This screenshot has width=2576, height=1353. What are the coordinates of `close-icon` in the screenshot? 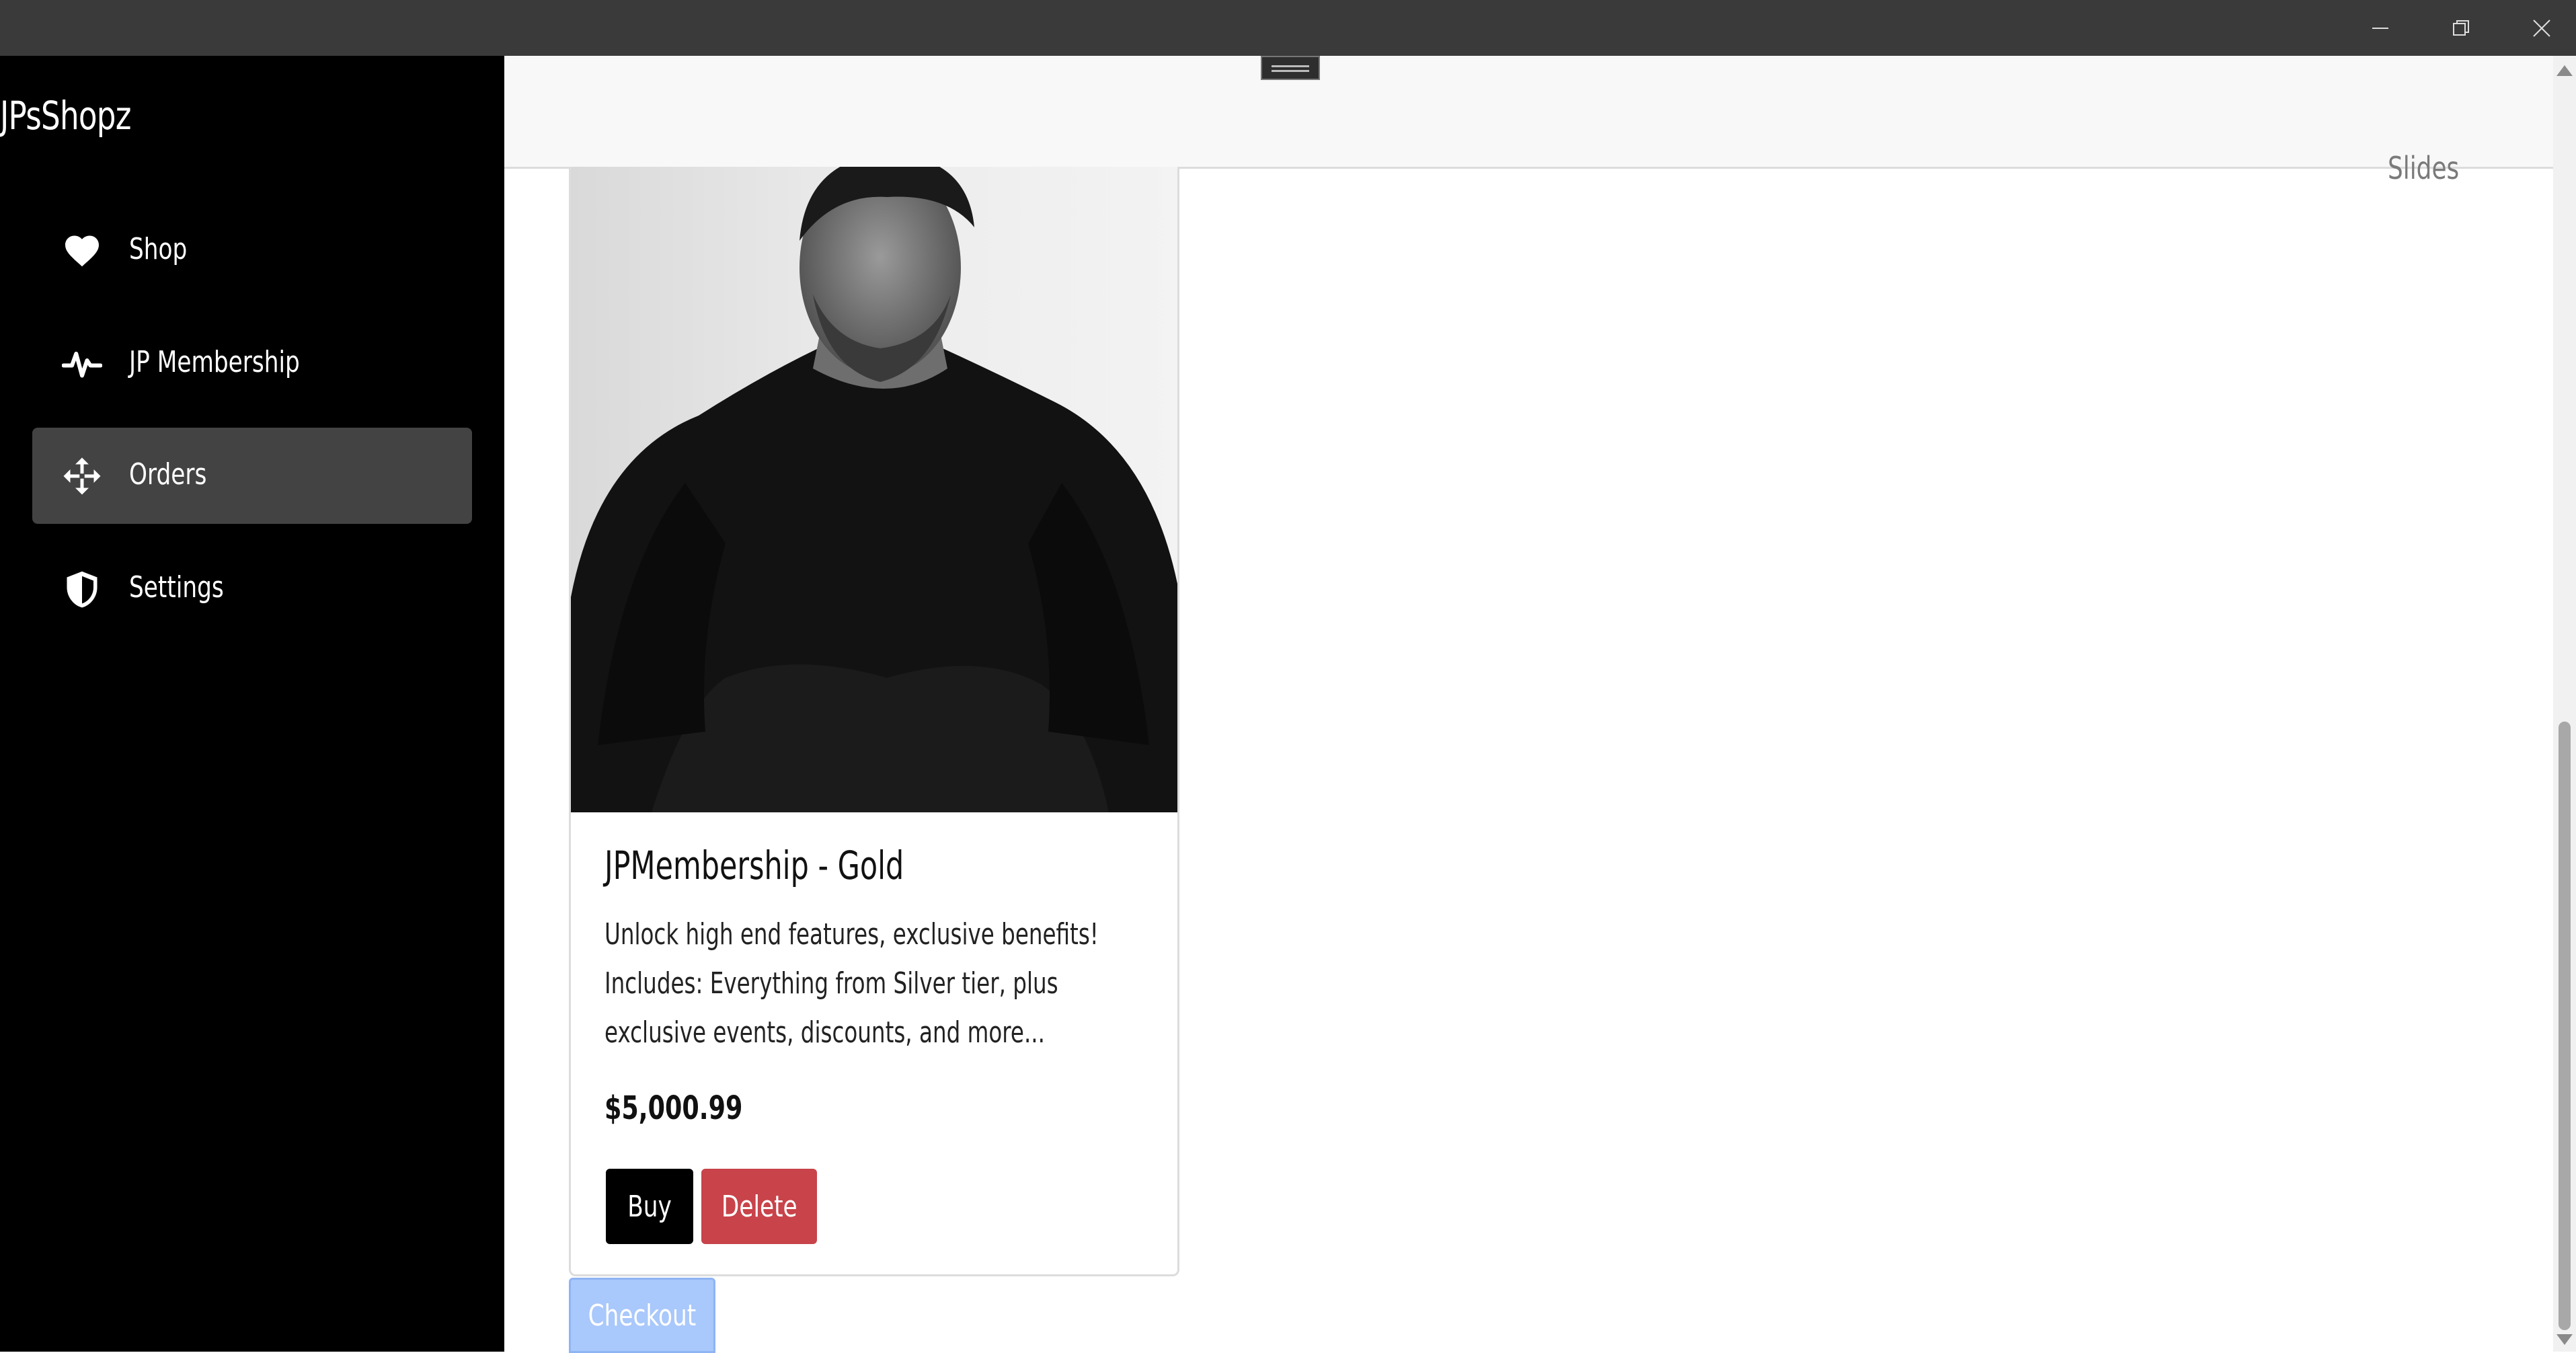 It's located at (2539, 28).